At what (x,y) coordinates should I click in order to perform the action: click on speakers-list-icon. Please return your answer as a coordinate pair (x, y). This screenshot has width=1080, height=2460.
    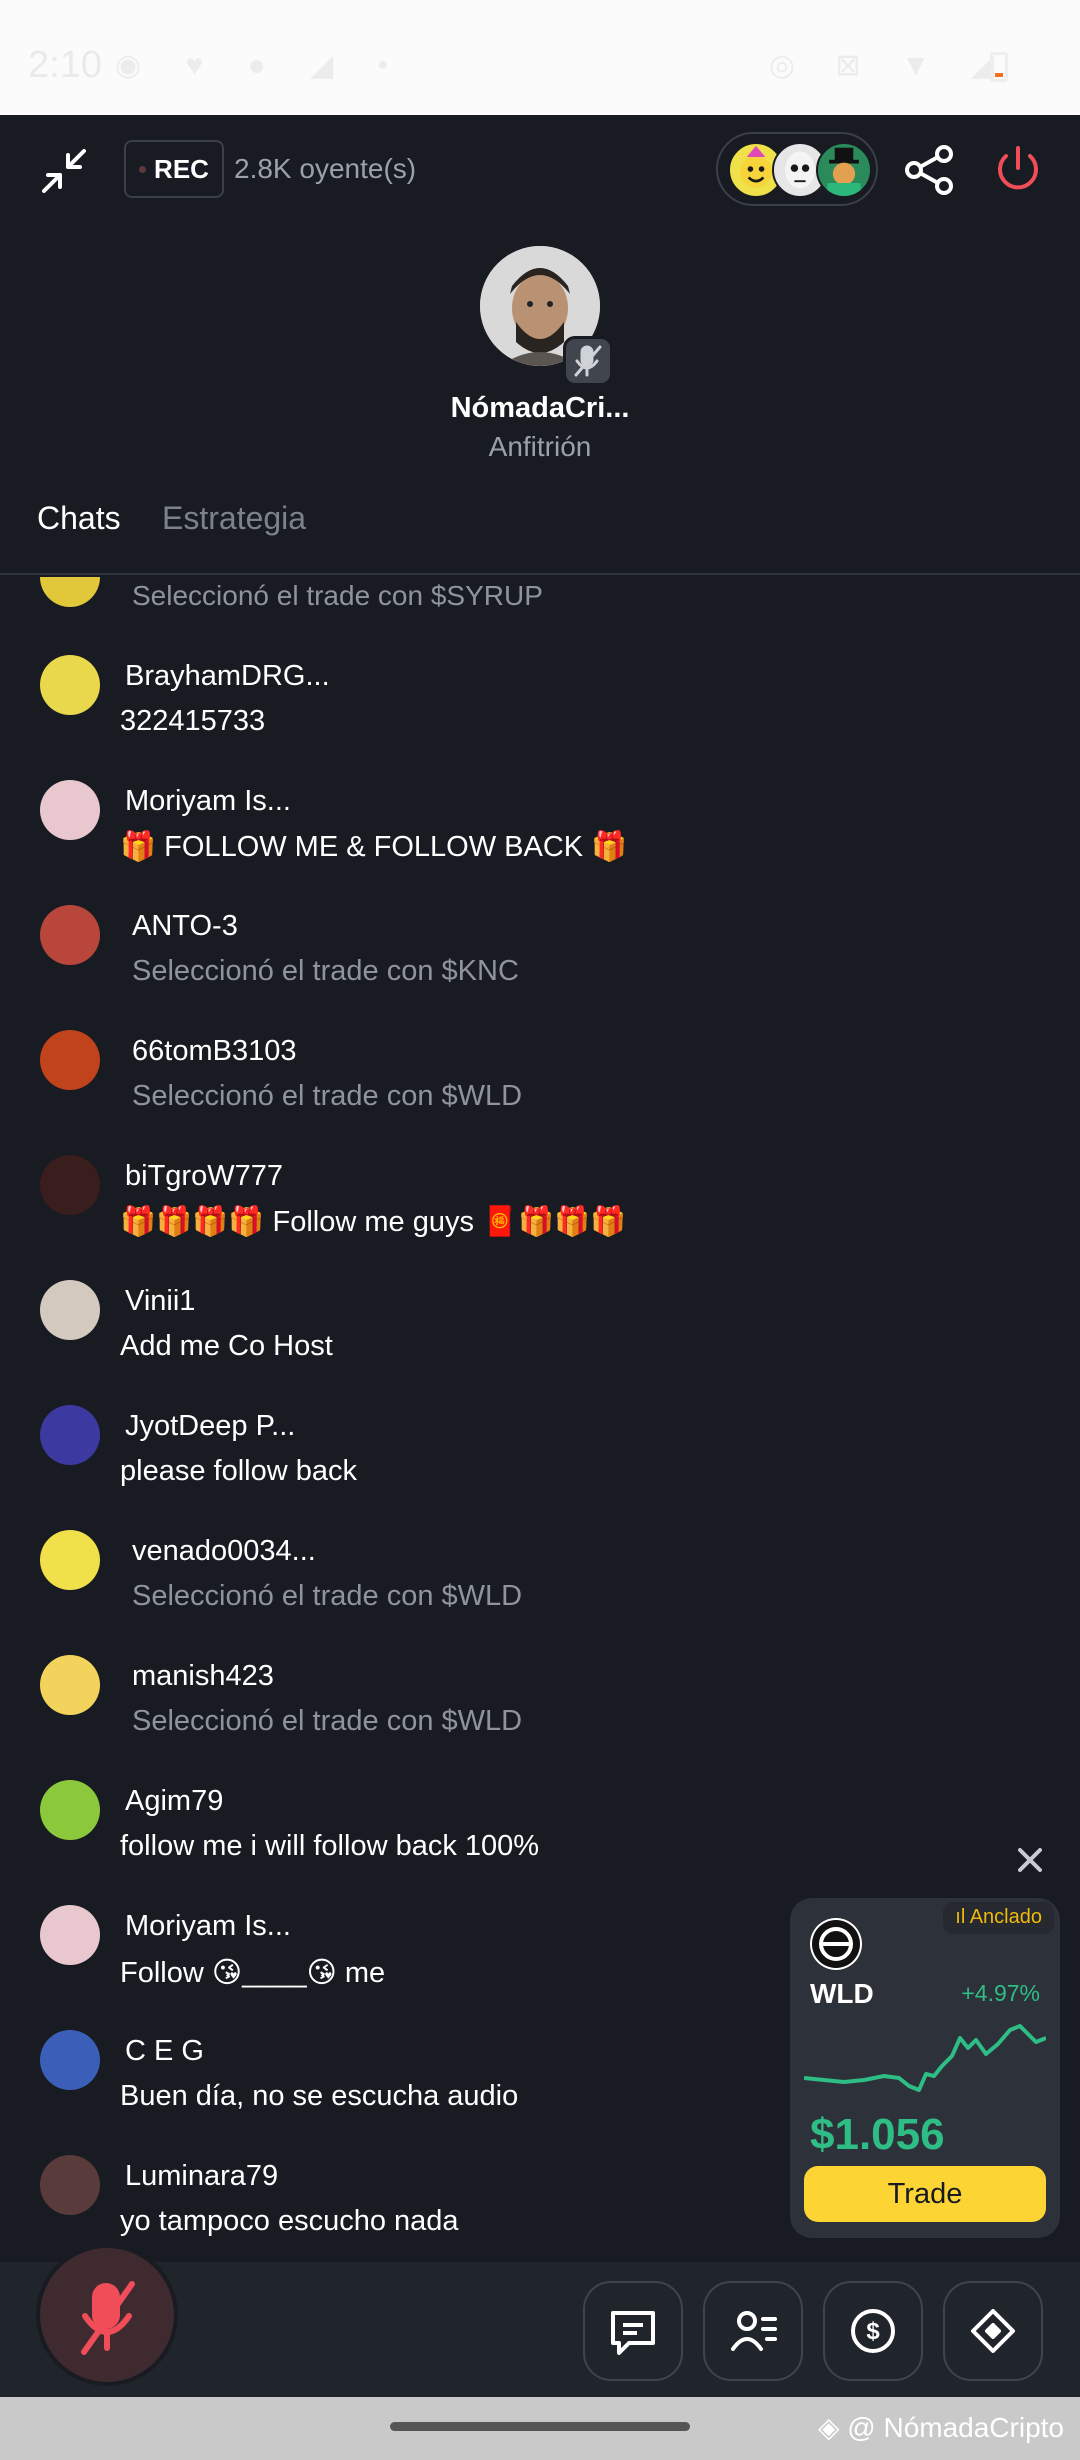
    Looking at the image, I should click on (754, 2331).